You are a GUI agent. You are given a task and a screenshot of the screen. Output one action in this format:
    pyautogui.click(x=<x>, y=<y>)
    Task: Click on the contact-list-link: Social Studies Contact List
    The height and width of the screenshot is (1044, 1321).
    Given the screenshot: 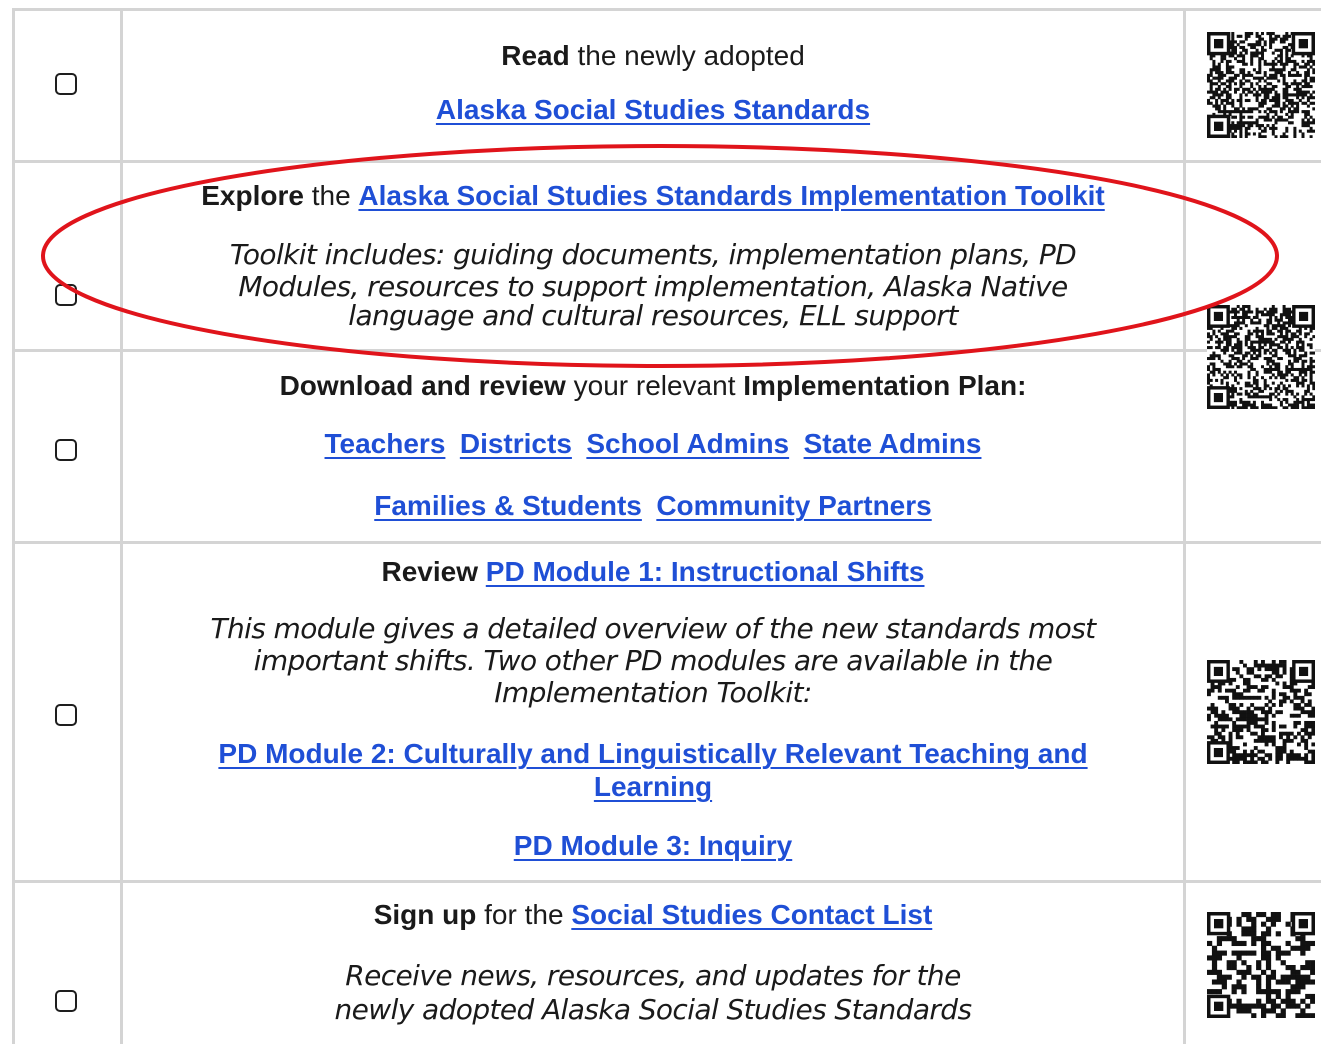 What is the action you would take?
    pyautogui.click(x=751, y=914)
    